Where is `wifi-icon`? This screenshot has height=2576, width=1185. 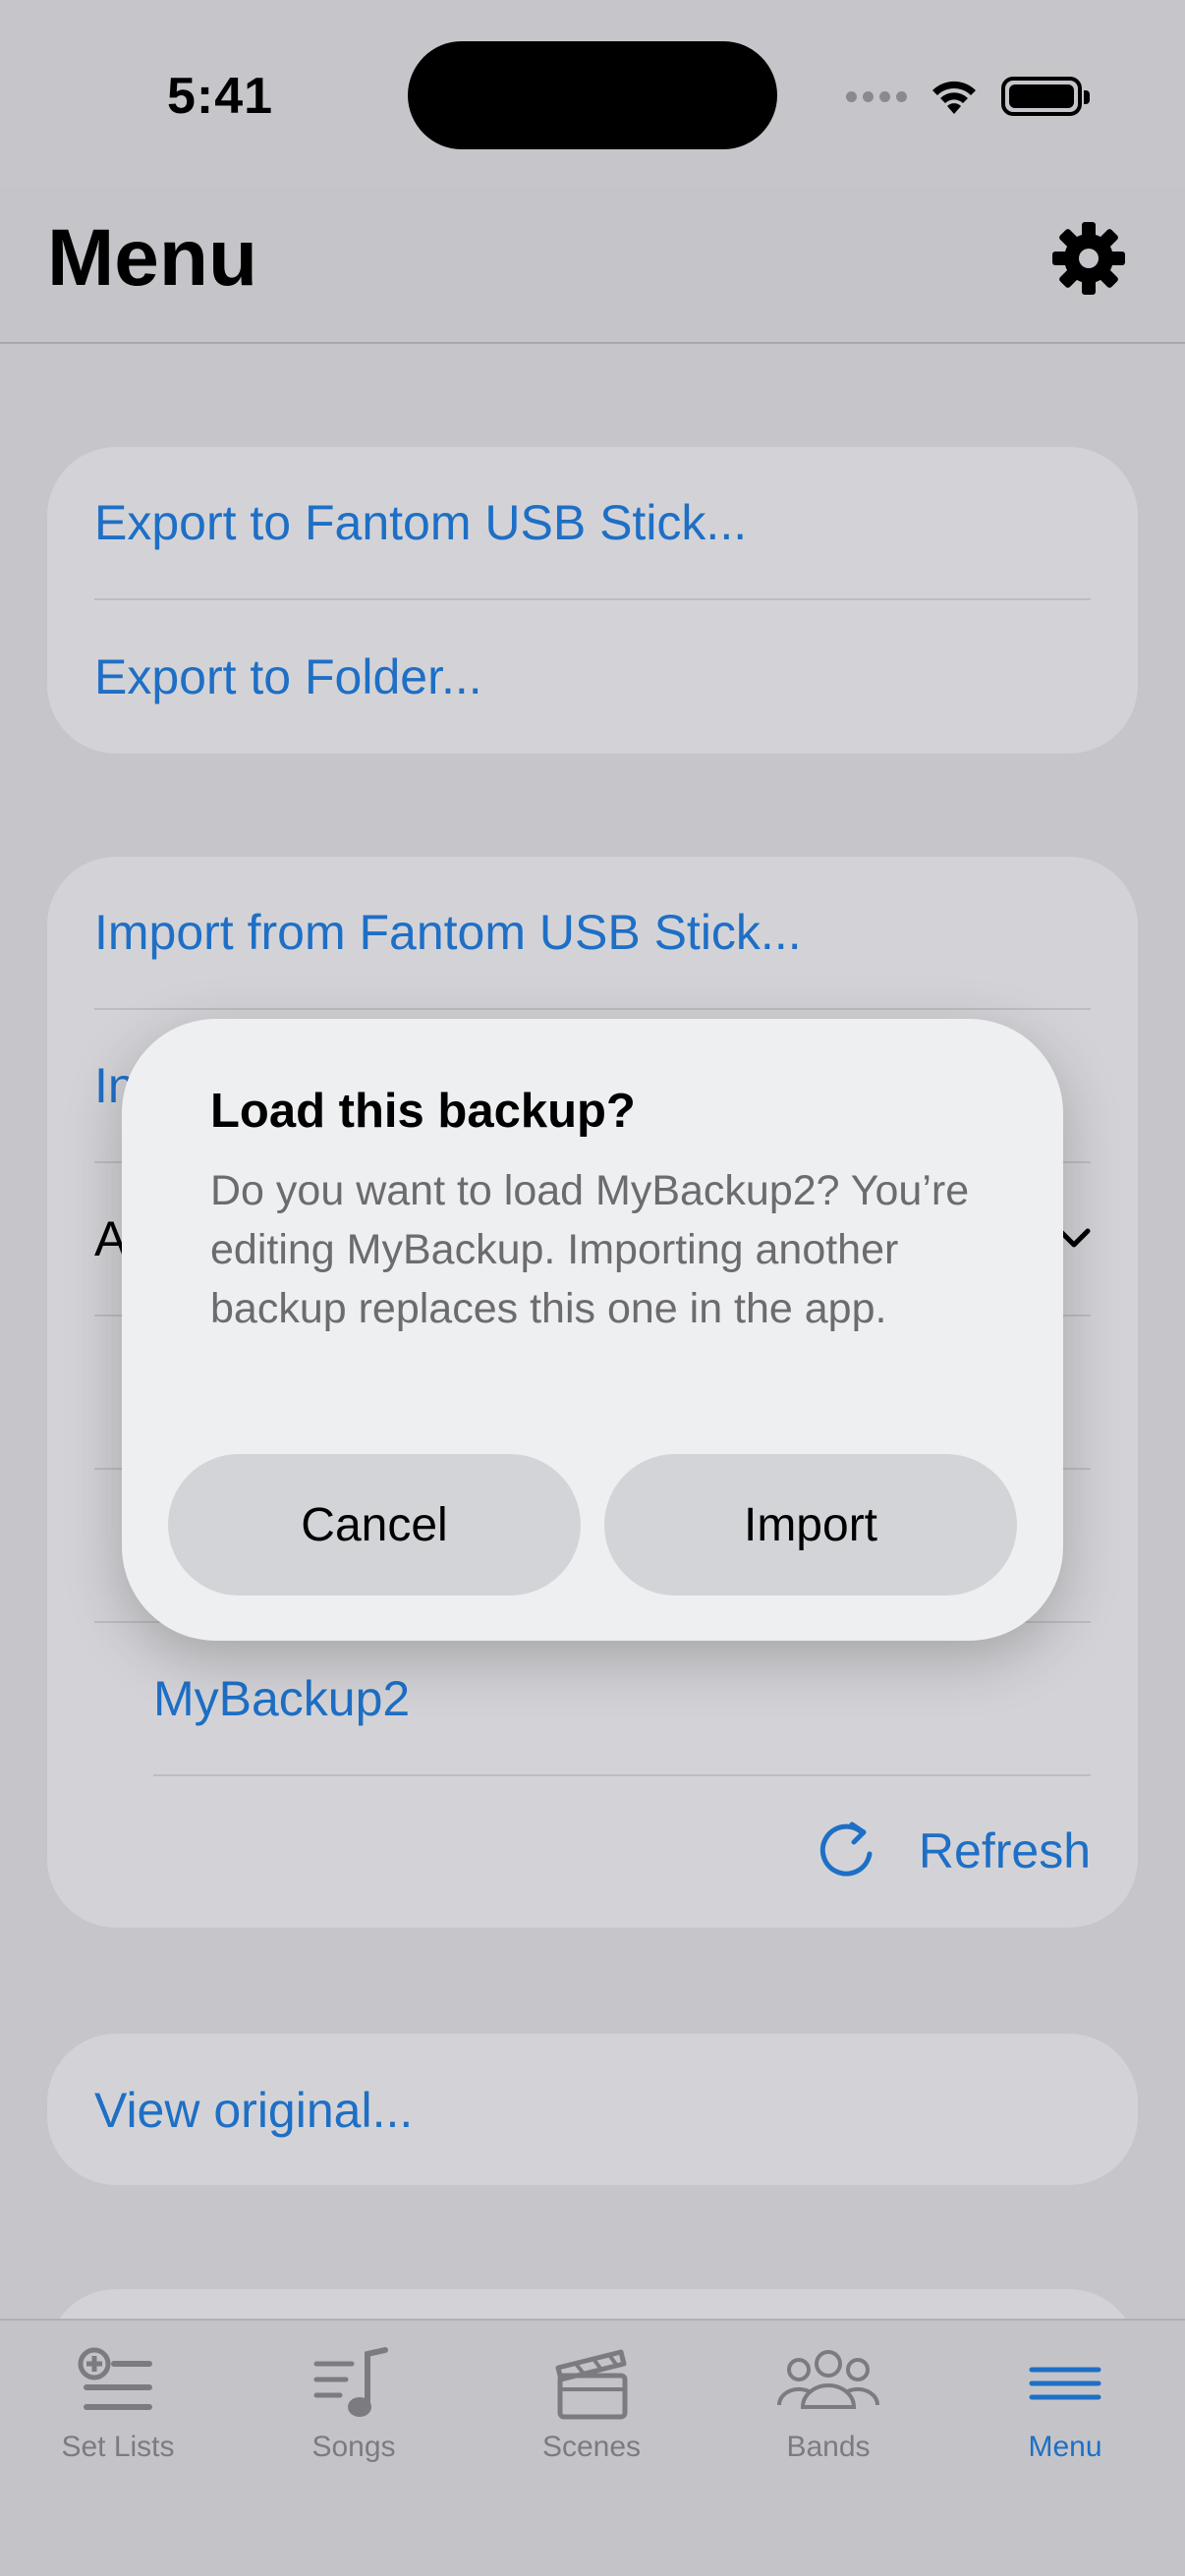 wifi-icon is located at coordinates (954, 97).